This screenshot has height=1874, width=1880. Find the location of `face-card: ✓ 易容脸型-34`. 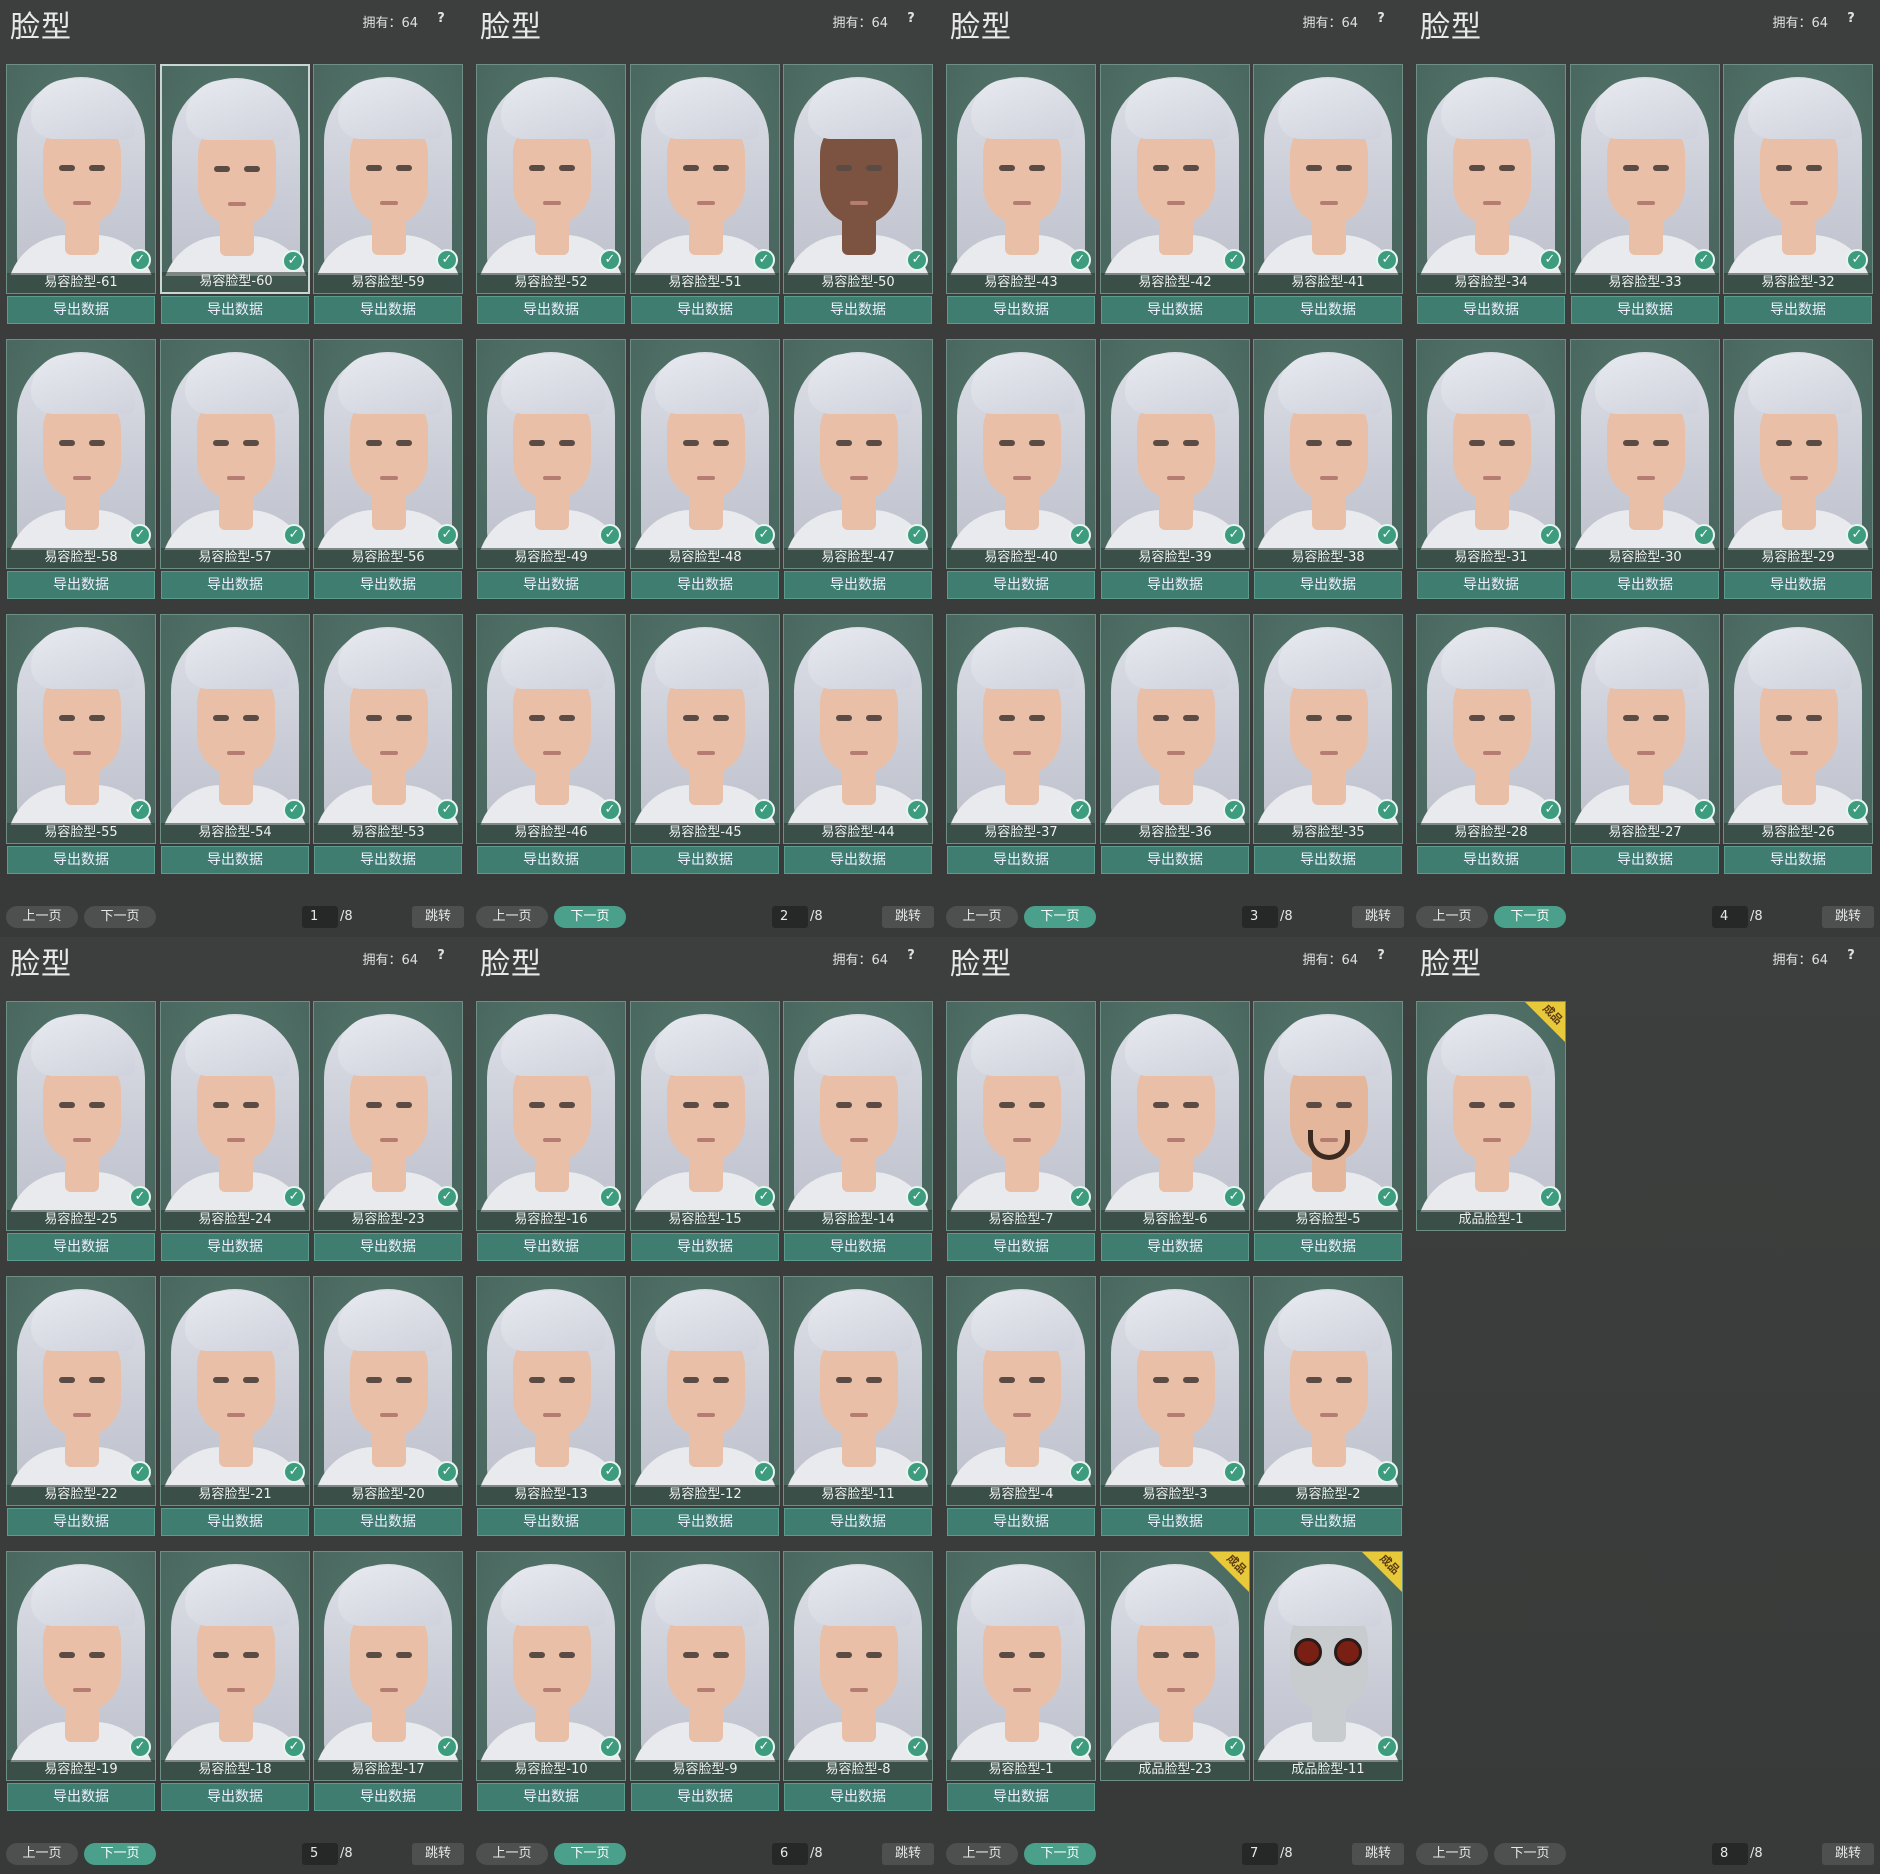

face-card: ✓ 易容脸型-34 is located at coordinates (1491, 179).